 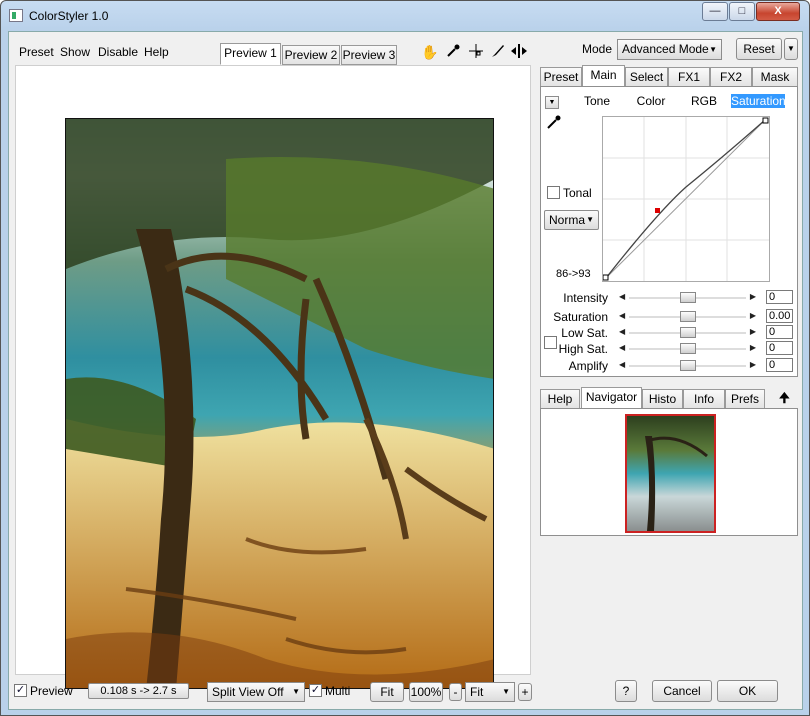 What do you see at coordinates (758, 101) in the screenshot?
I see `curve-tab-saturation: Saturation` at bounding box center [758, 101].